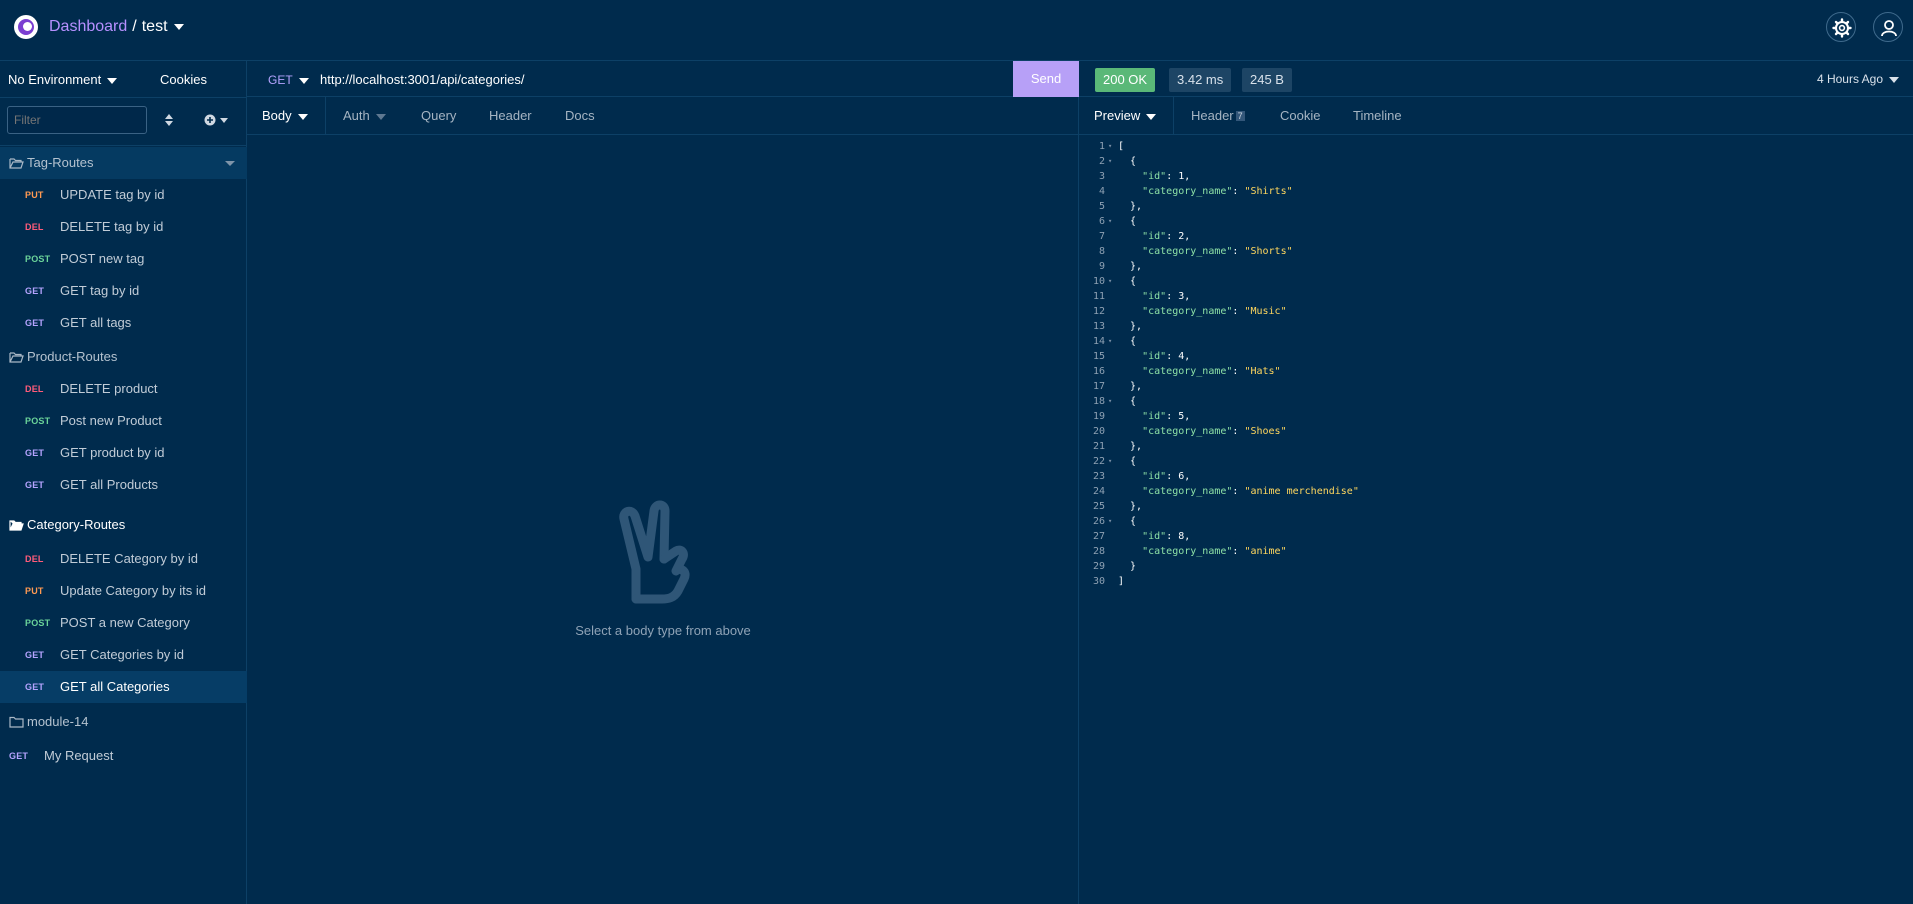 The image size is (1913, 904). What do you see at coordinates (1098, 476) in the screenshot?
I see `line-number: 23` at bounding box center [1098, 476].